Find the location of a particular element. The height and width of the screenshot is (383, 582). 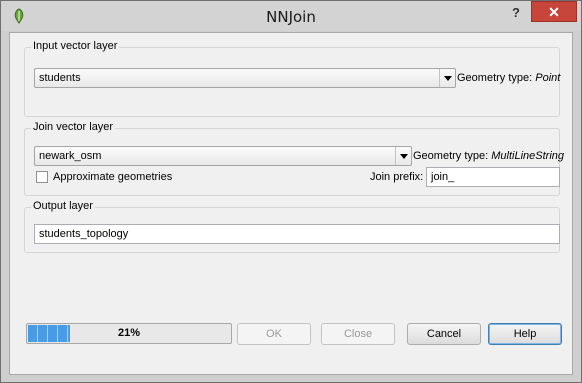

window-title: NNJoin is located at coordinates (291, 17).